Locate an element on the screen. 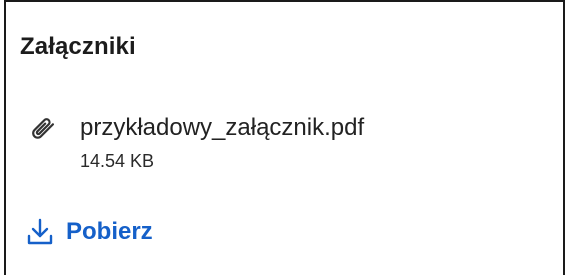 This screenshot has height=275, width=566. download-label: Pobierz is located at coordinates (109, 231).